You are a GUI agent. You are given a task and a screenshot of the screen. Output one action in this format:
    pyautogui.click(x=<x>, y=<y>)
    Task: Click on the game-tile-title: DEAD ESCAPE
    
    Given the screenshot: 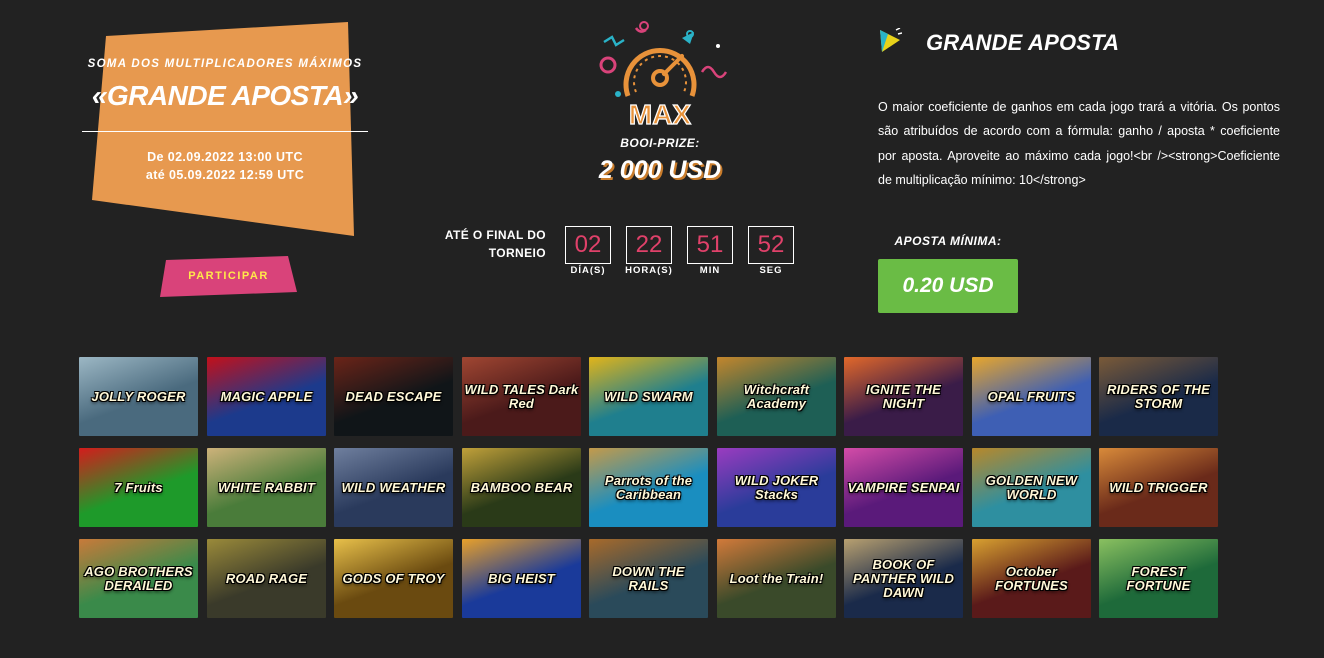 What is the action you would take?
    pyautogui.click(x=393, y=396)
    